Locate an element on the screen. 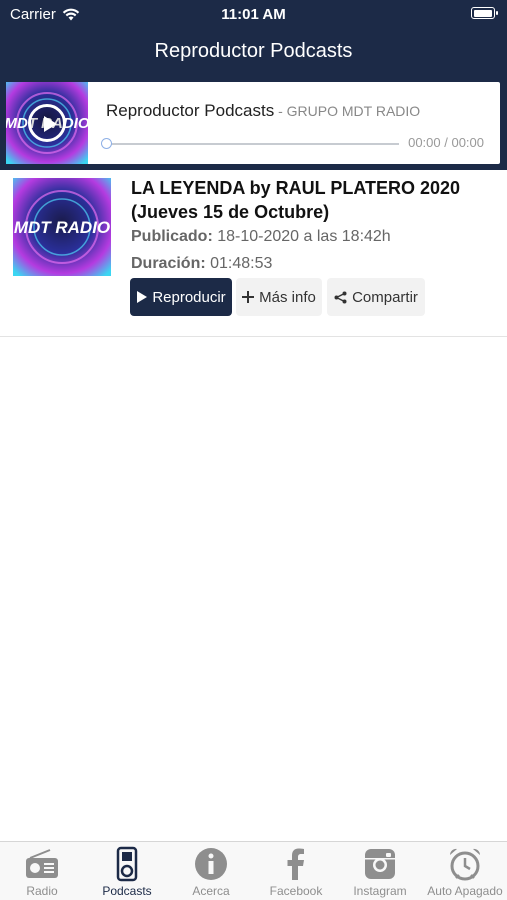 The width and height of the screenshot is (507, 900). tab-podcasts: Podcasts is located at coordinates (127, 871).